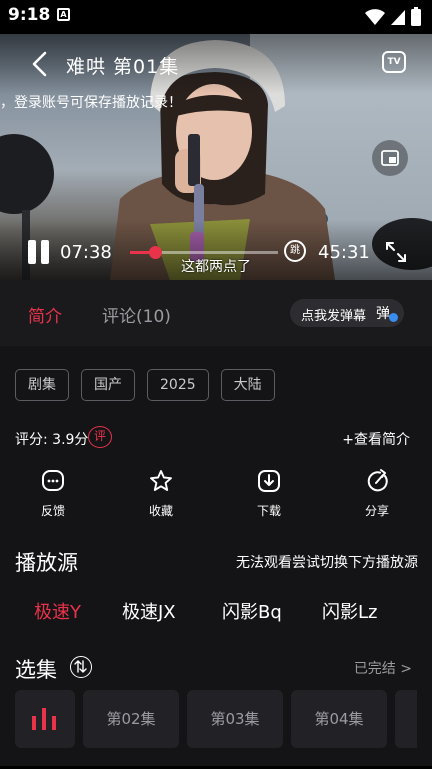  I want to click on progress-bar, so click(204, 252).